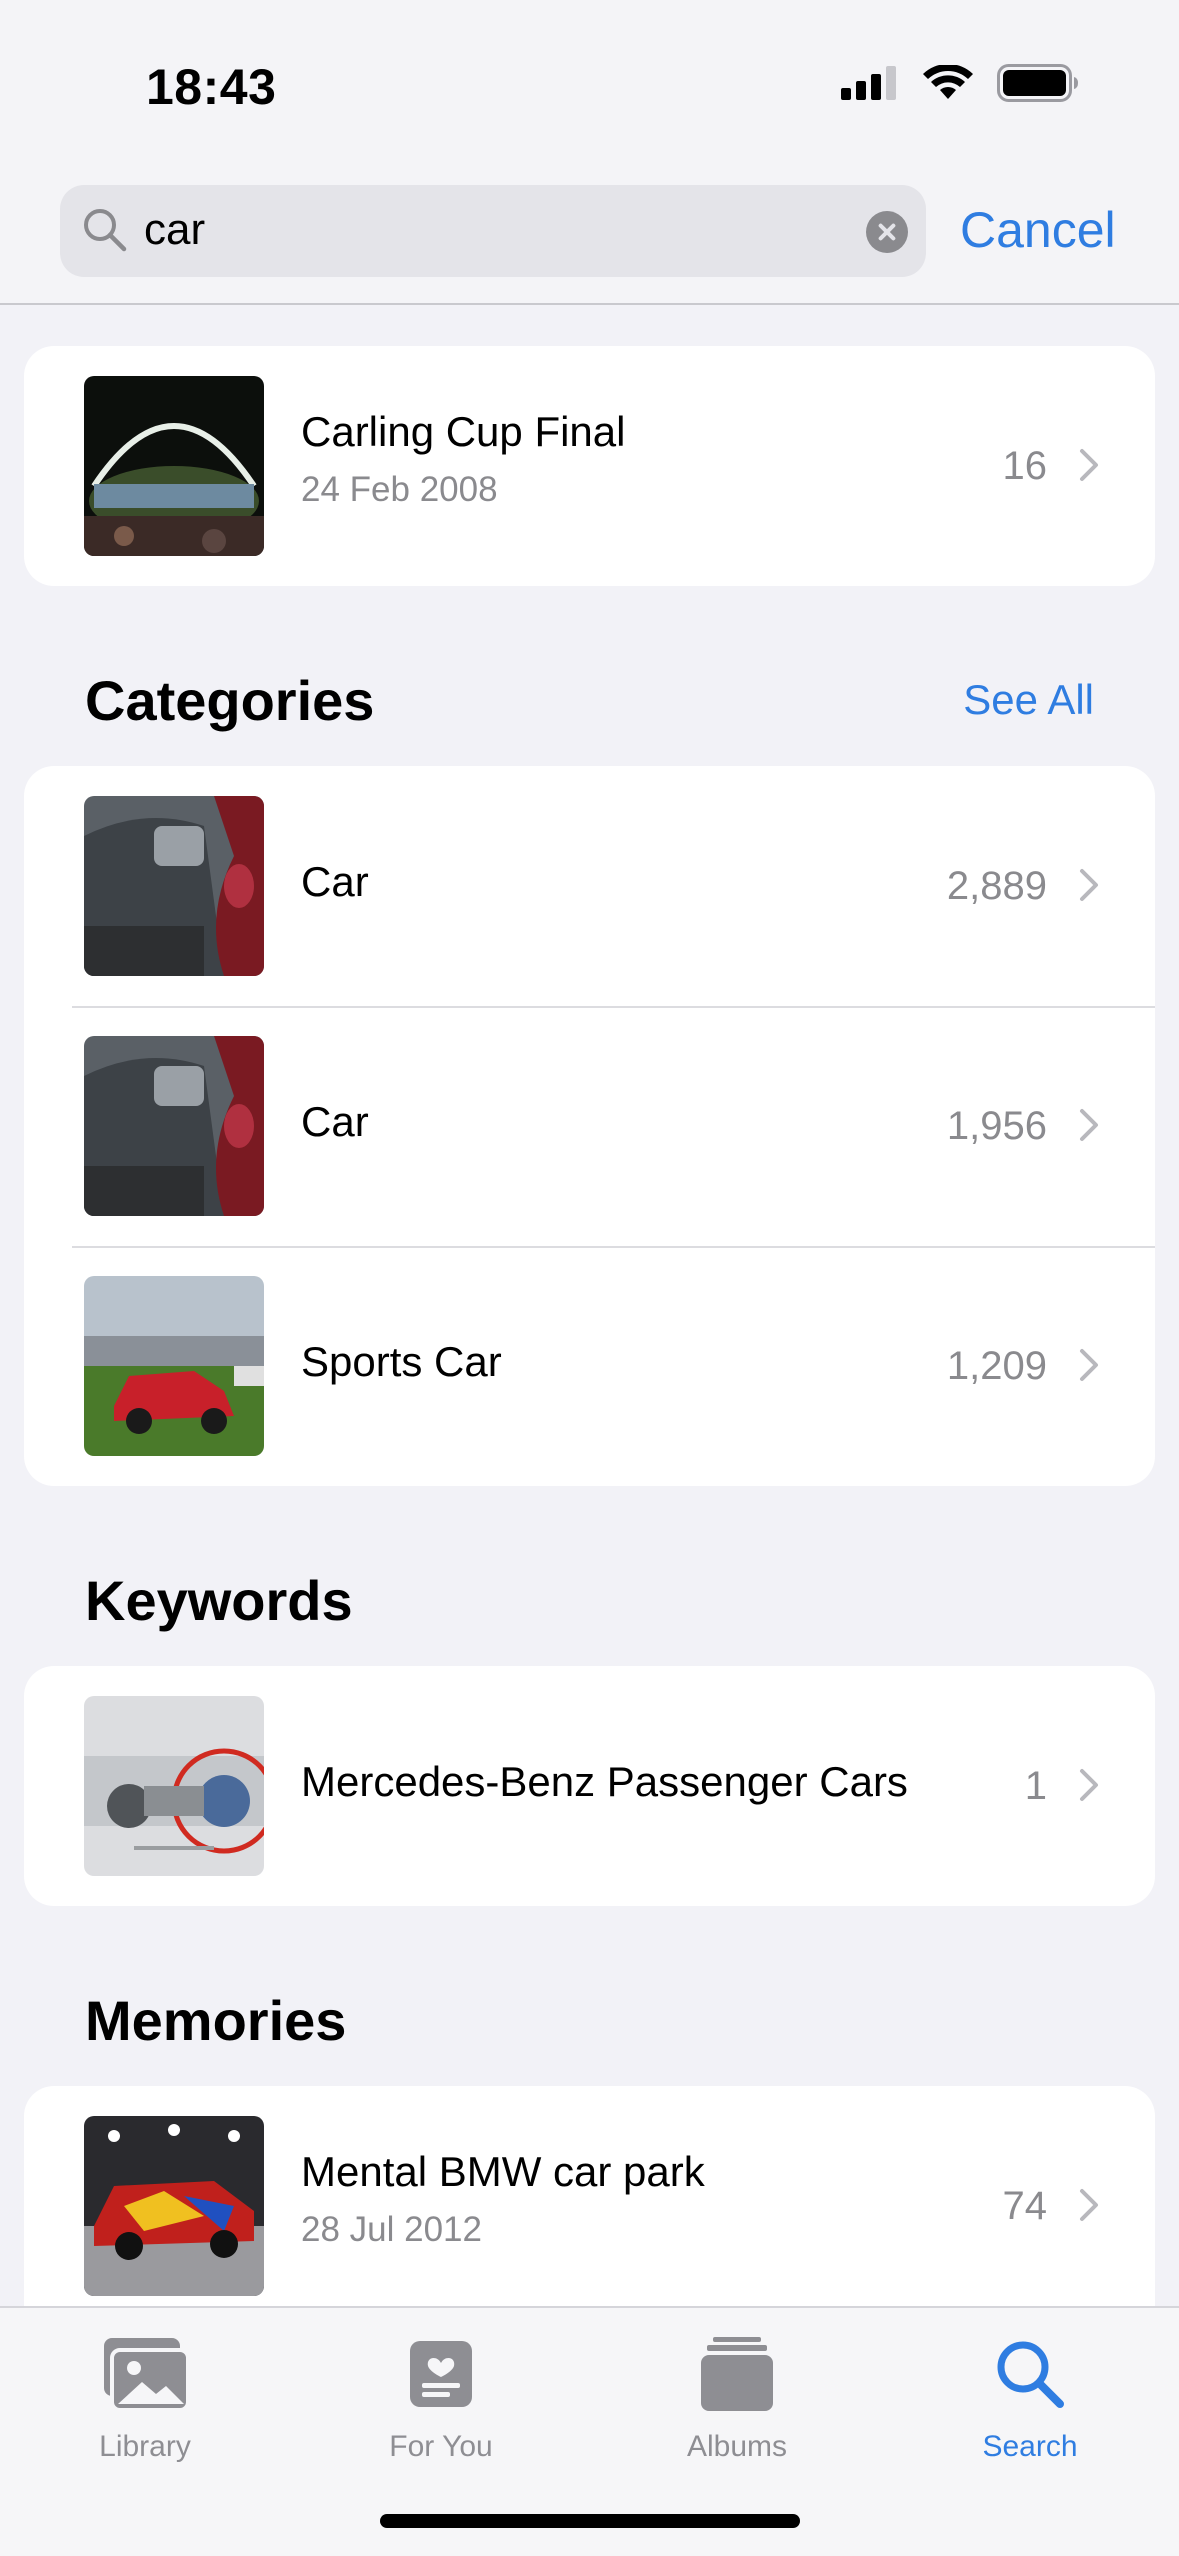 Image resolution: width=1179 pixels, height=2556 pixels. I want to click on tab-label: Albums, so click(737, 2446).